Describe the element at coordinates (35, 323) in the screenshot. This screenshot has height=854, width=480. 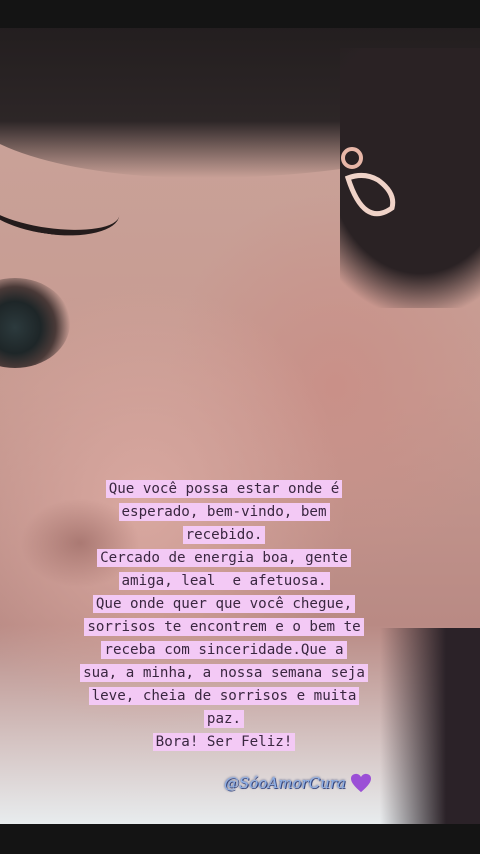
I see `eye` at that location.